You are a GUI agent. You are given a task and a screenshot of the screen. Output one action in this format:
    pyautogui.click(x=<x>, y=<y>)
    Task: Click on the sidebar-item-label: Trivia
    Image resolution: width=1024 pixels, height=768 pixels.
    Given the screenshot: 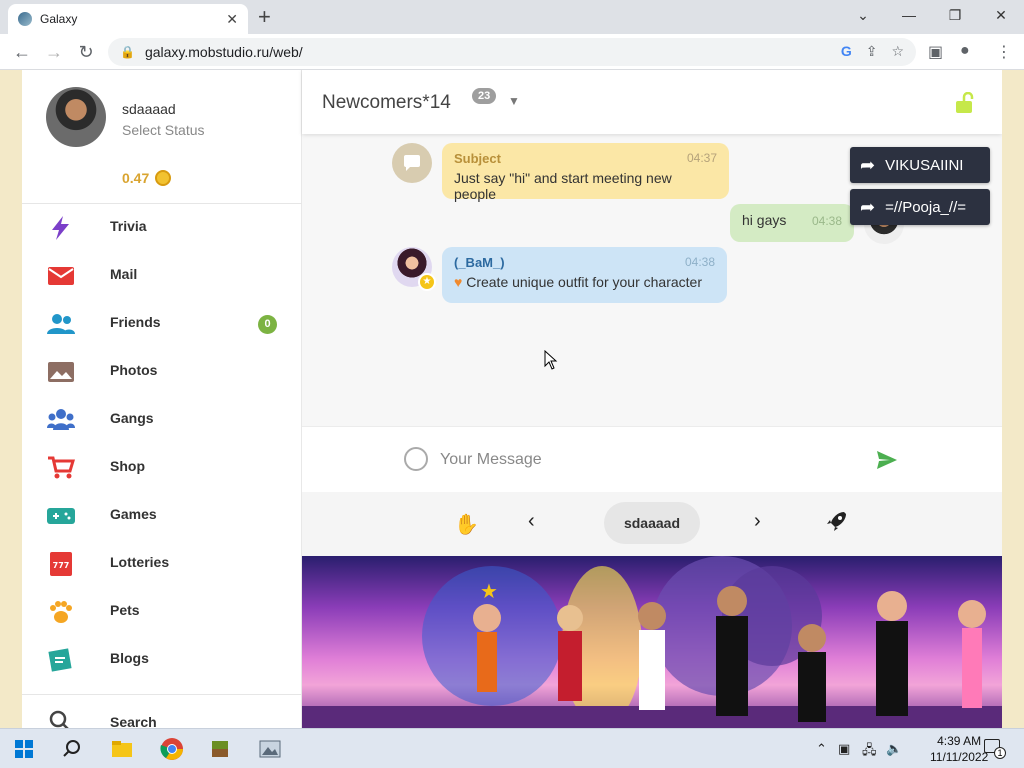 What is the action you would take?
    pyautogui.click(x=128, y=226)
    